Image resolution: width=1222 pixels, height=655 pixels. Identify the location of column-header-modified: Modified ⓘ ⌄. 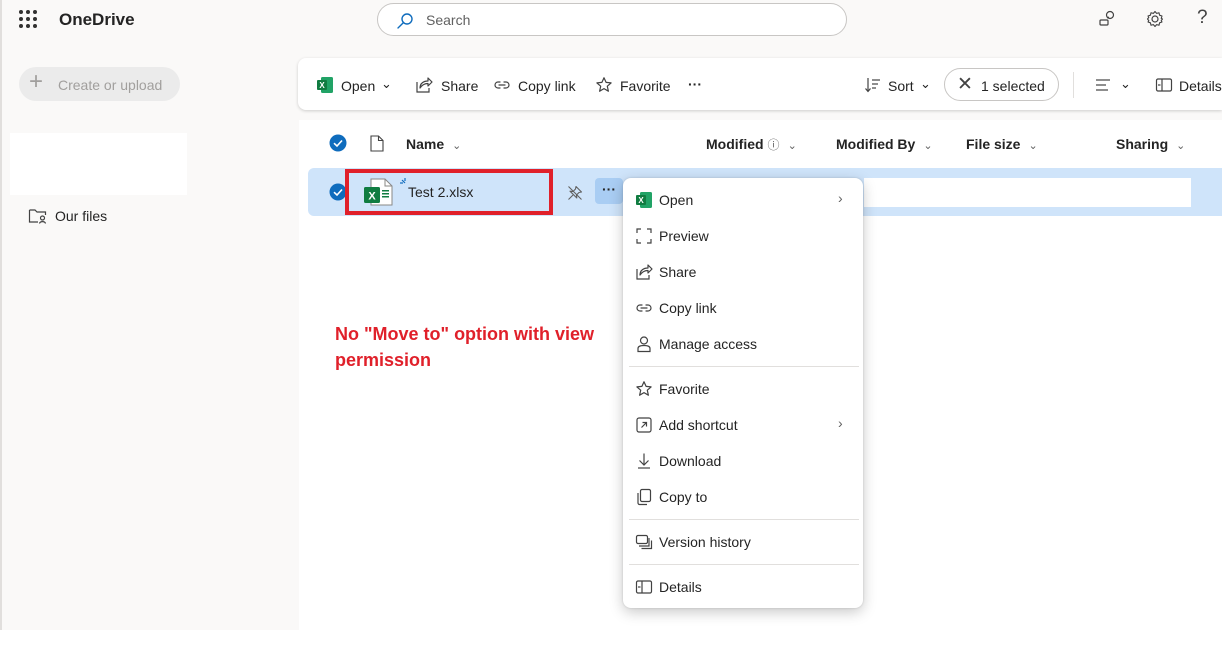
(751, 144).